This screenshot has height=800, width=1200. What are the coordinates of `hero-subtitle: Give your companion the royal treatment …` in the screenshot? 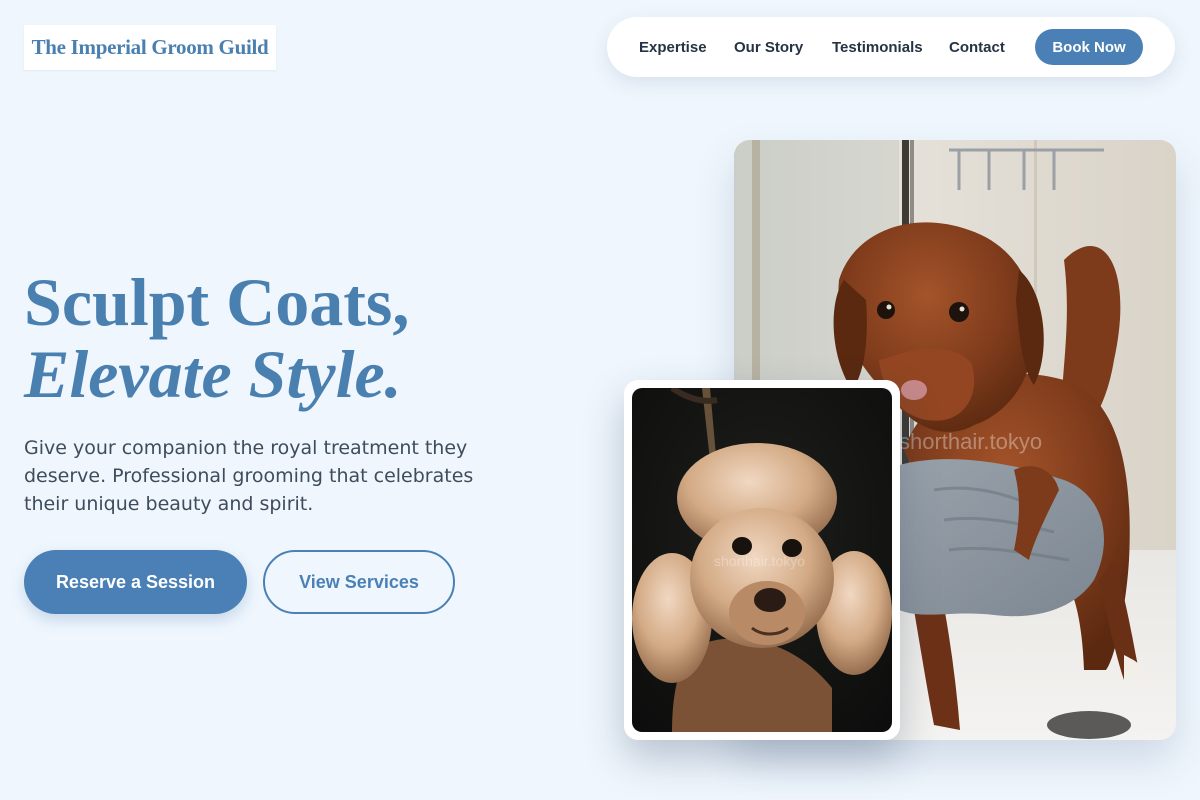 It's located at (249, 476).